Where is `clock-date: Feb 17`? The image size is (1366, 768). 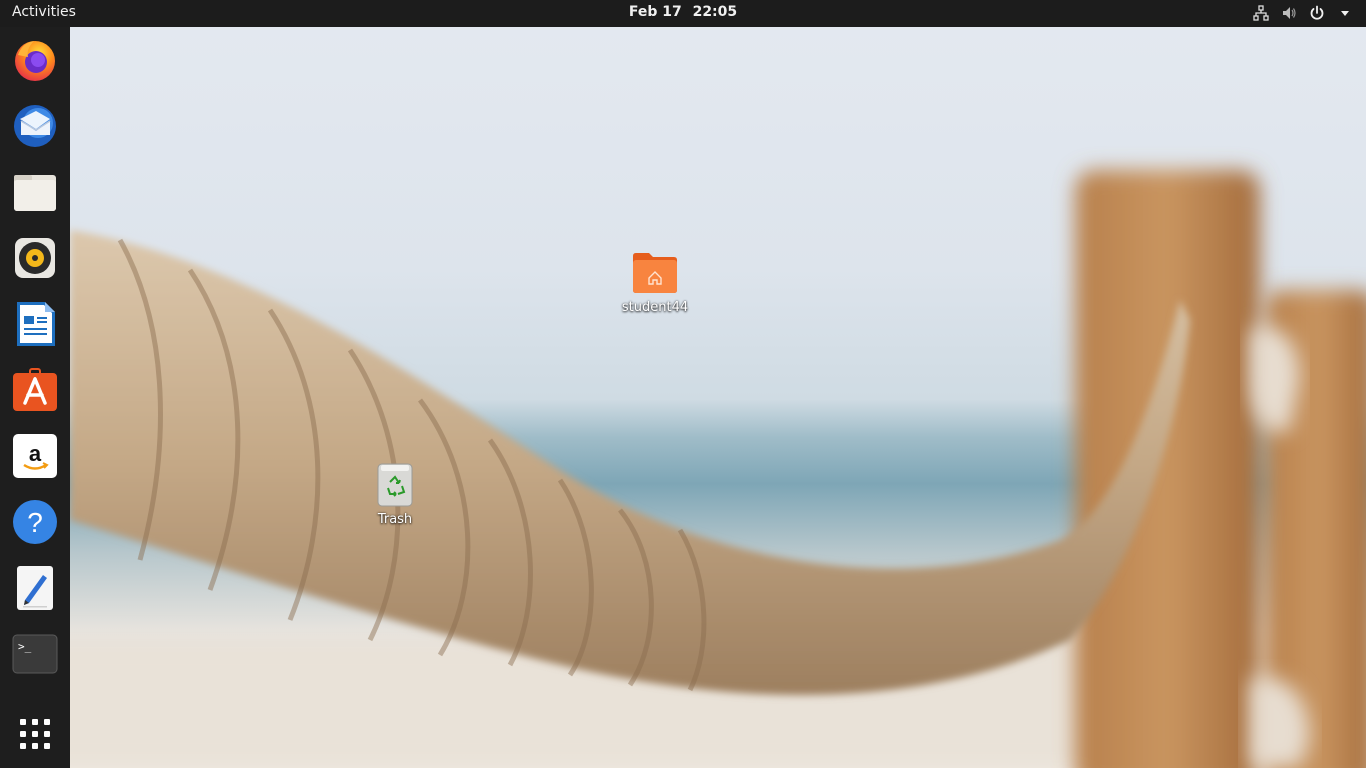
clock-date: Feb 17 is located at coordinates (655, 12).